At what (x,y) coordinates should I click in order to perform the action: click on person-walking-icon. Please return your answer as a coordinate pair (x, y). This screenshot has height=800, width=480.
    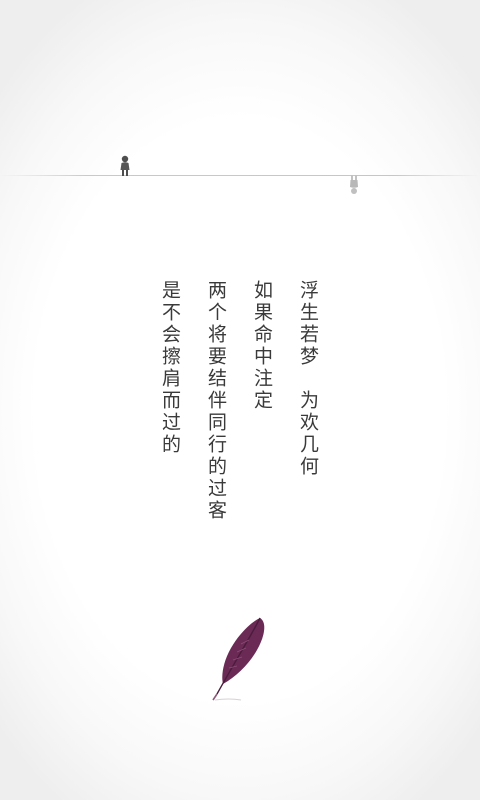
    Looking at the image, I should click on (125, 165).